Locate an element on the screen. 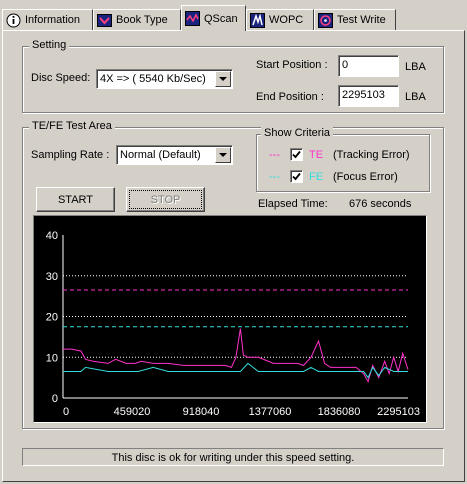  x-tick-label: 459020 is located at coordinates (132, 412).